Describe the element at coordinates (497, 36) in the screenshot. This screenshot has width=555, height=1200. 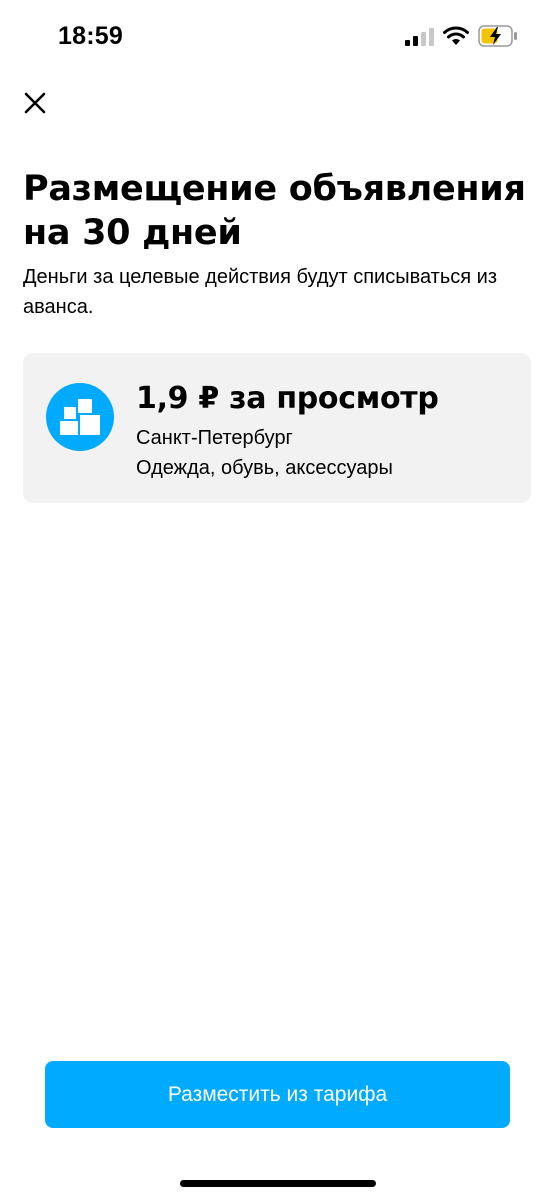
I see `battery-charging-icon` at that location.